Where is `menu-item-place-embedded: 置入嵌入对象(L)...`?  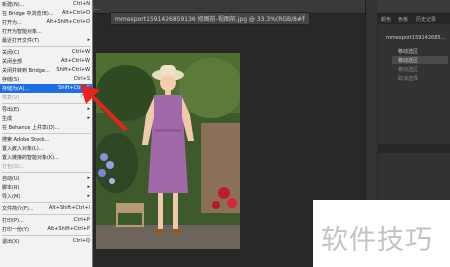 menu-item-place-embedded: 置入嵌入对象(L)... is located at coordinates (46, 148).